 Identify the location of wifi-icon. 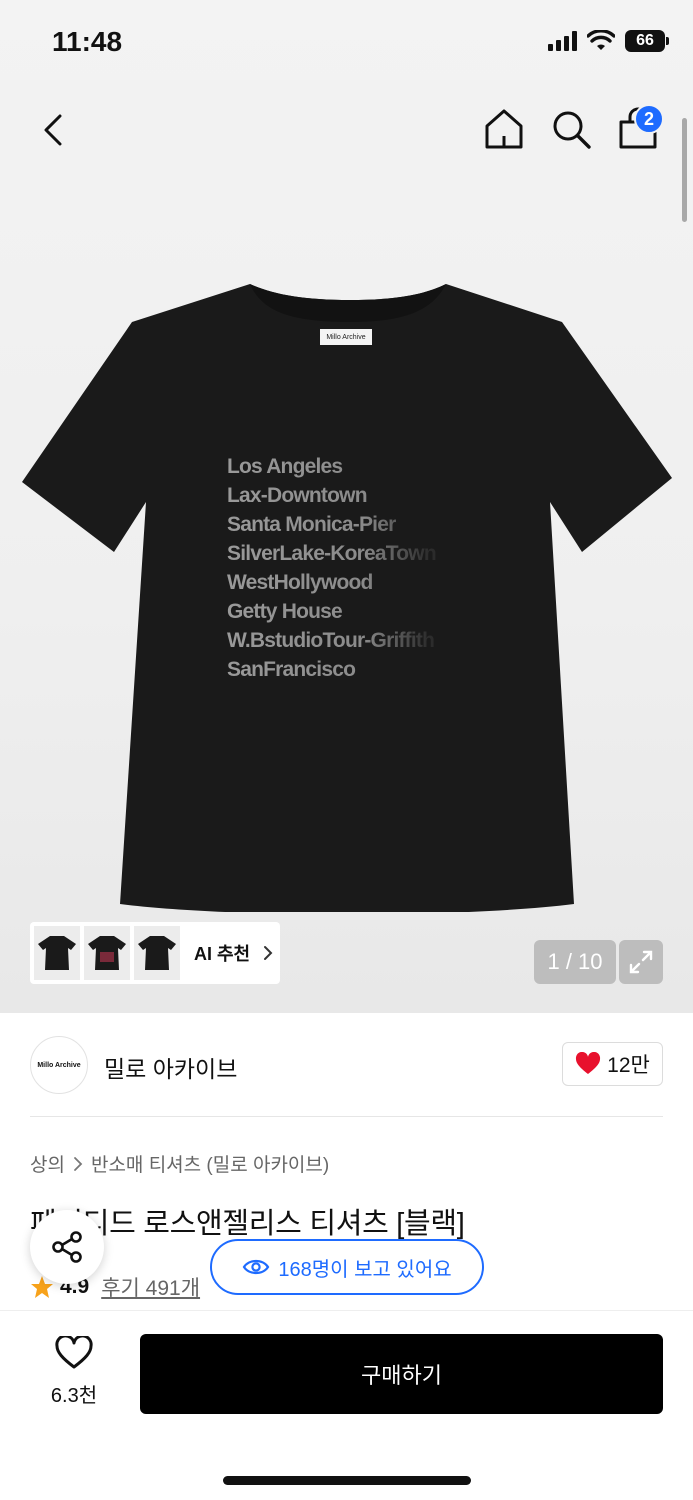
(601, 40).